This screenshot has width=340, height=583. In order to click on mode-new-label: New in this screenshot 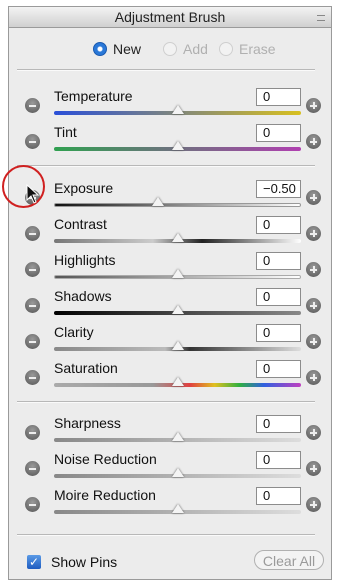, I will do `click(127, 49)`.